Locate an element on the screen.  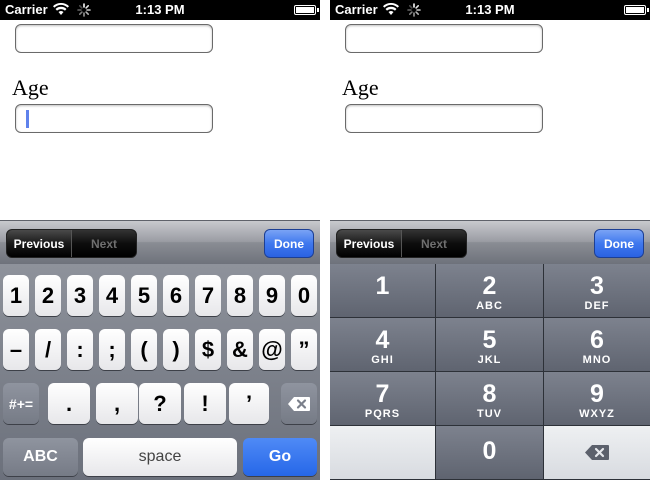
key-exclamation: ! is located at coordinates (205, 403).